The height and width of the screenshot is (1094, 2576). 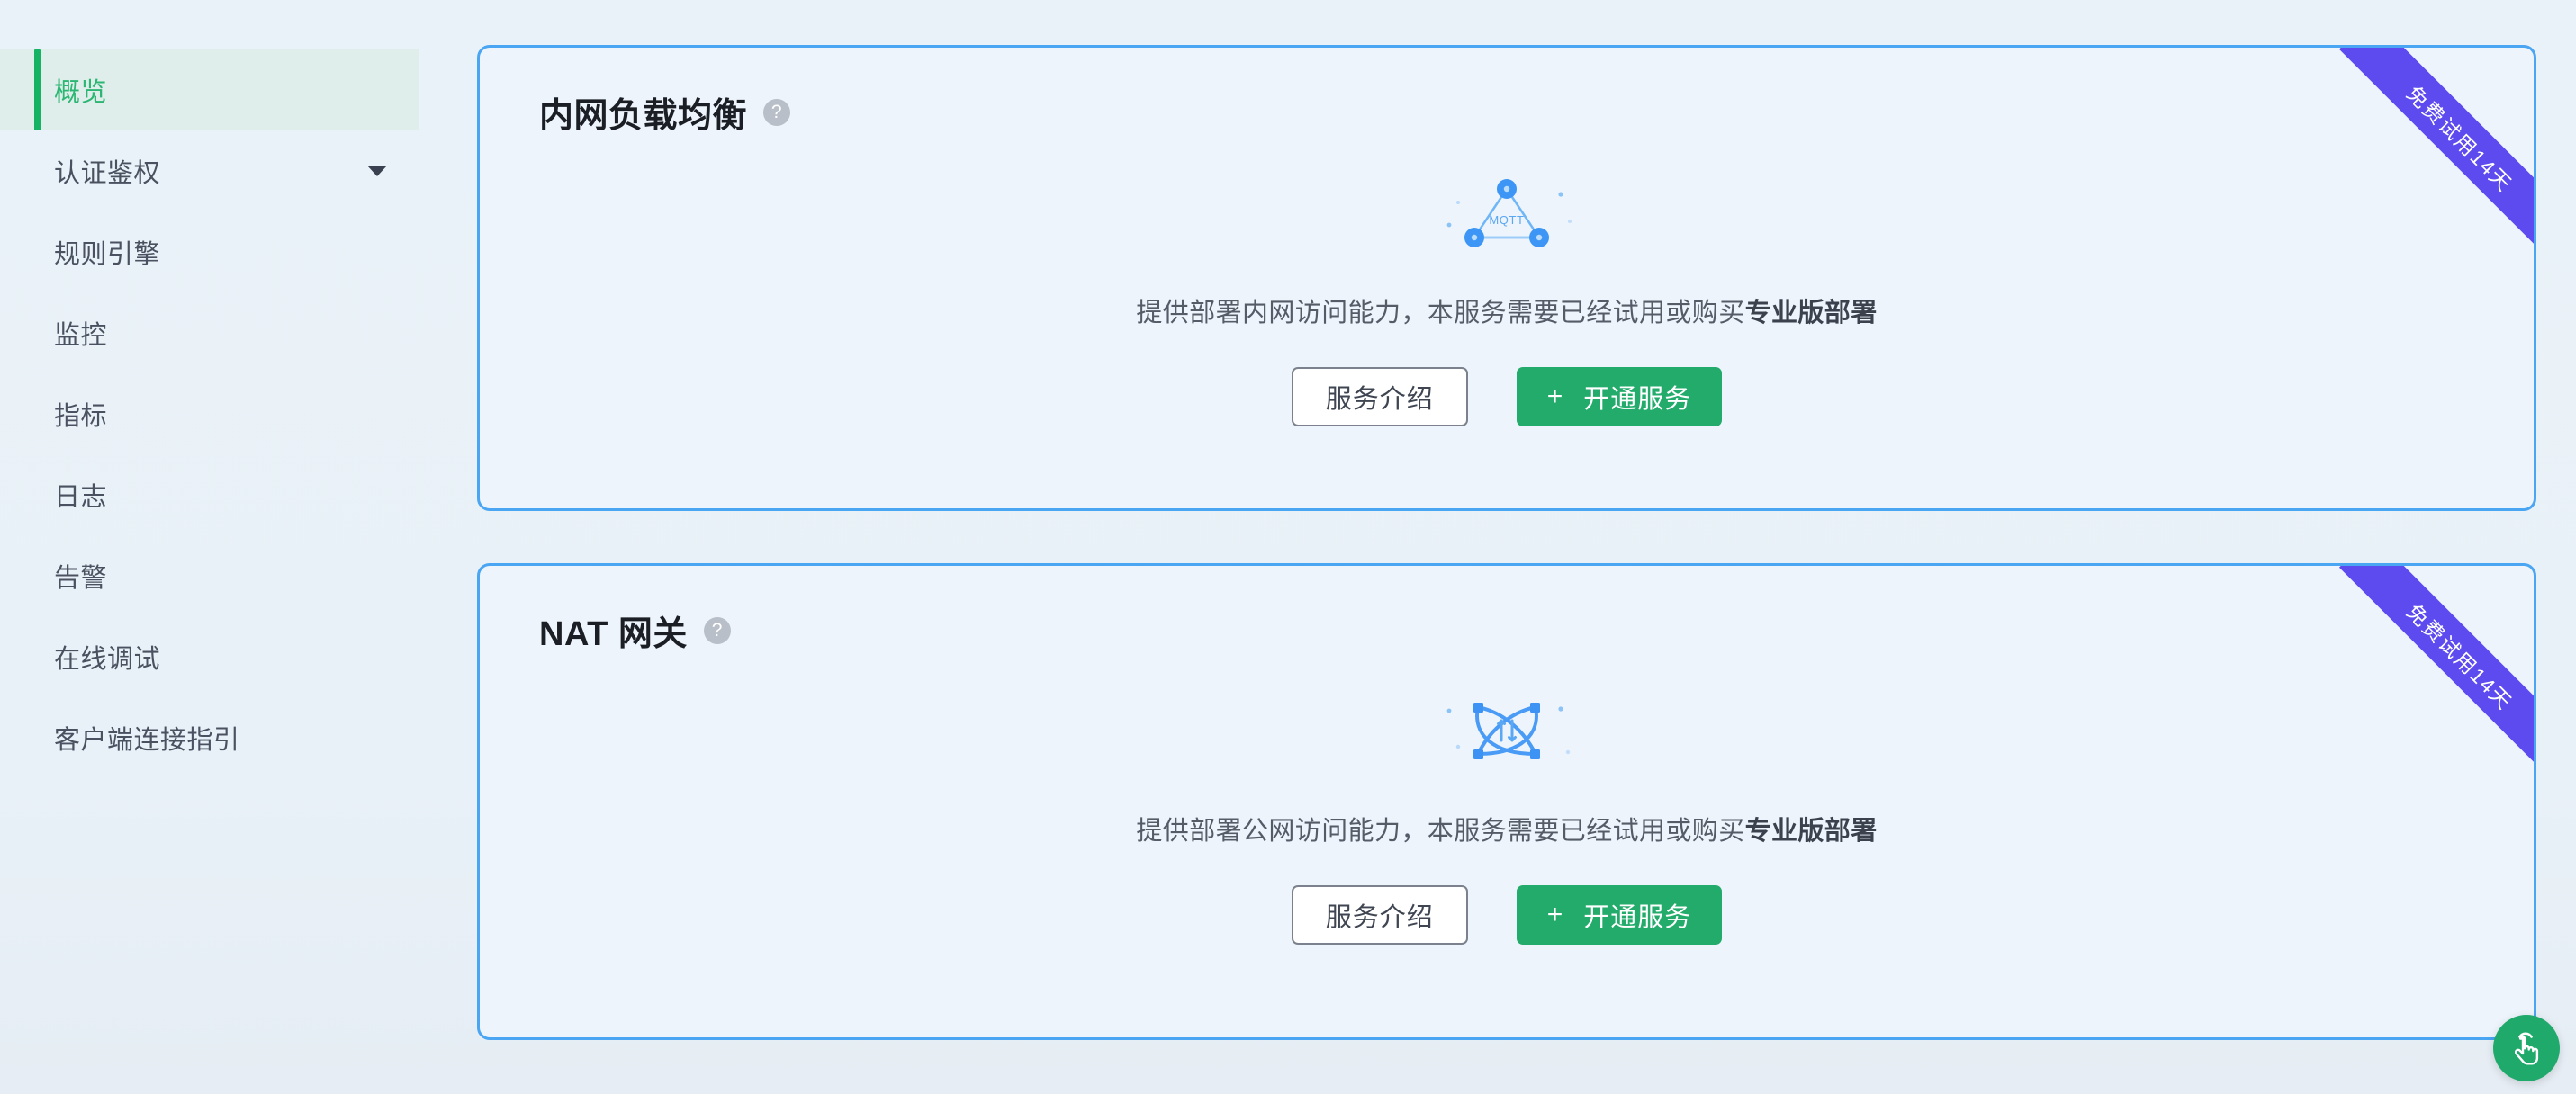 I want to click on card-description: 提供部署内网访问能力，本服务需要已经试用或购买专业版部署, so click(x=1507, y=310).